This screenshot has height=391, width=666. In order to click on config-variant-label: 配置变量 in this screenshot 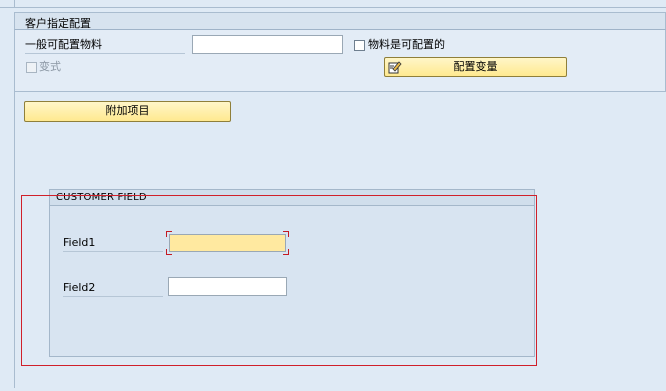, I will do `click(475, 66)`.